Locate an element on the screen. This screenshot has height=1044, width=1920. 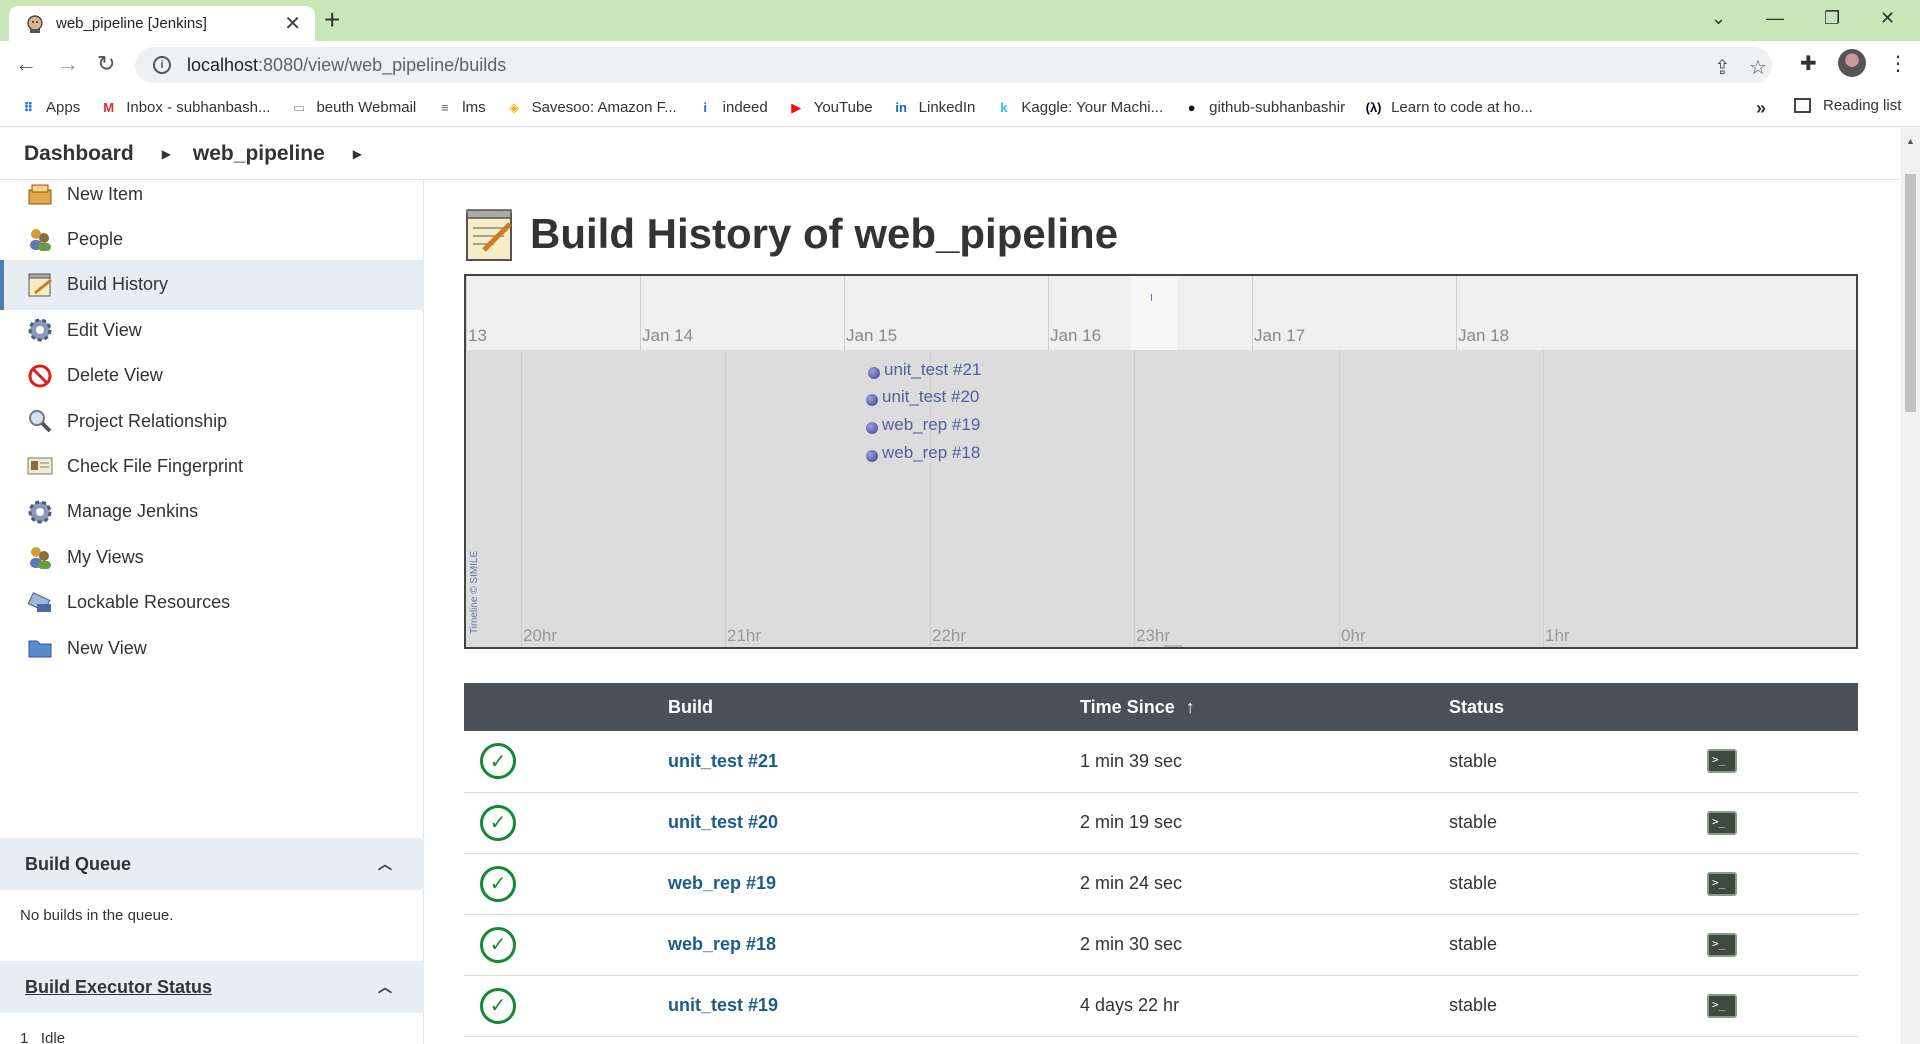
reload-icon: ↻ is located at coordinates (106, 64).